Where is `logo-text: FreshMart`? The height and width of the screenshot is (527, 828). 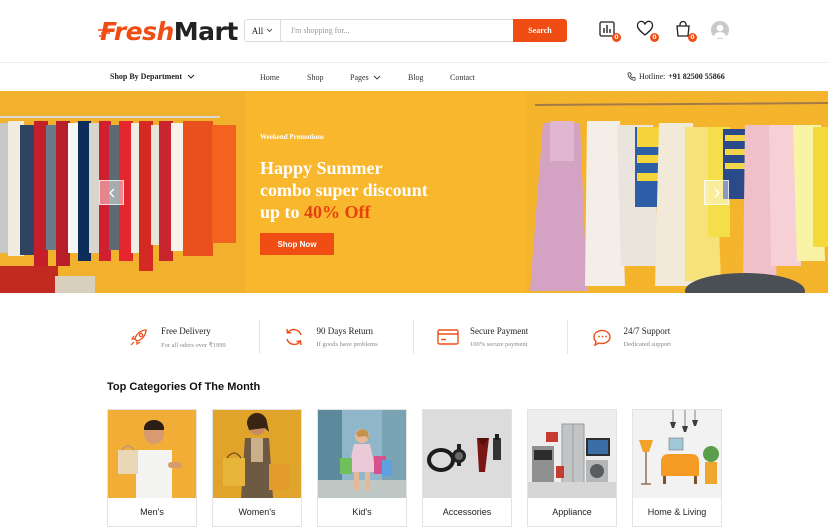
logo-text: FreshMart is located at coordinates (169, 31).